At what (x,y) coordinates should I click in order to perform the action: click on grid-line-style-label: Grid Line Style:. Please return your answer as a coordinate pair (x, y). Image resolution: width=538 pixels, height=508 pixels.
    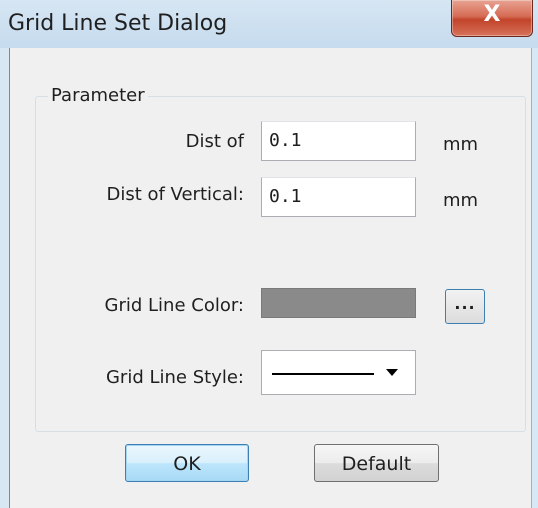
    Looking at the image, I should click on (174, 377).